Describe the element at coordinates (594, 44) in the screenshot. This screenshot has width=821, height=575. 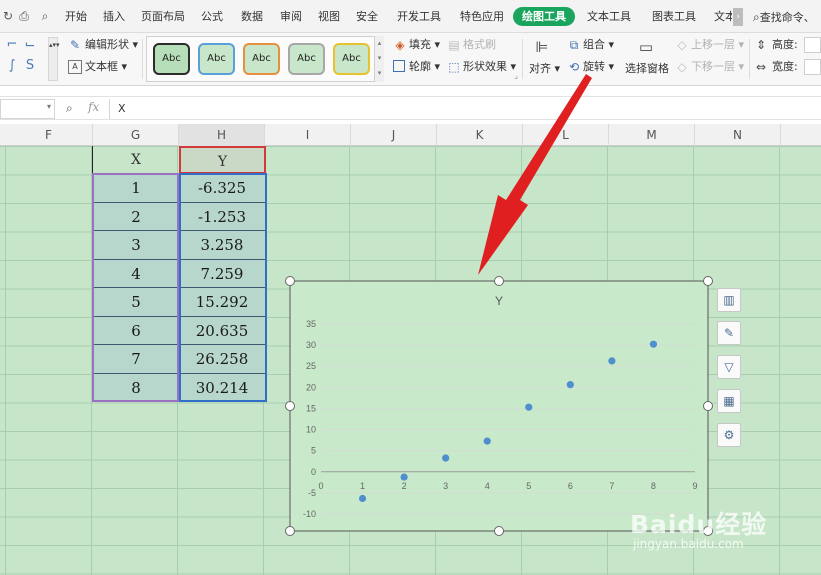
I see `group-label: 组合` at that location.